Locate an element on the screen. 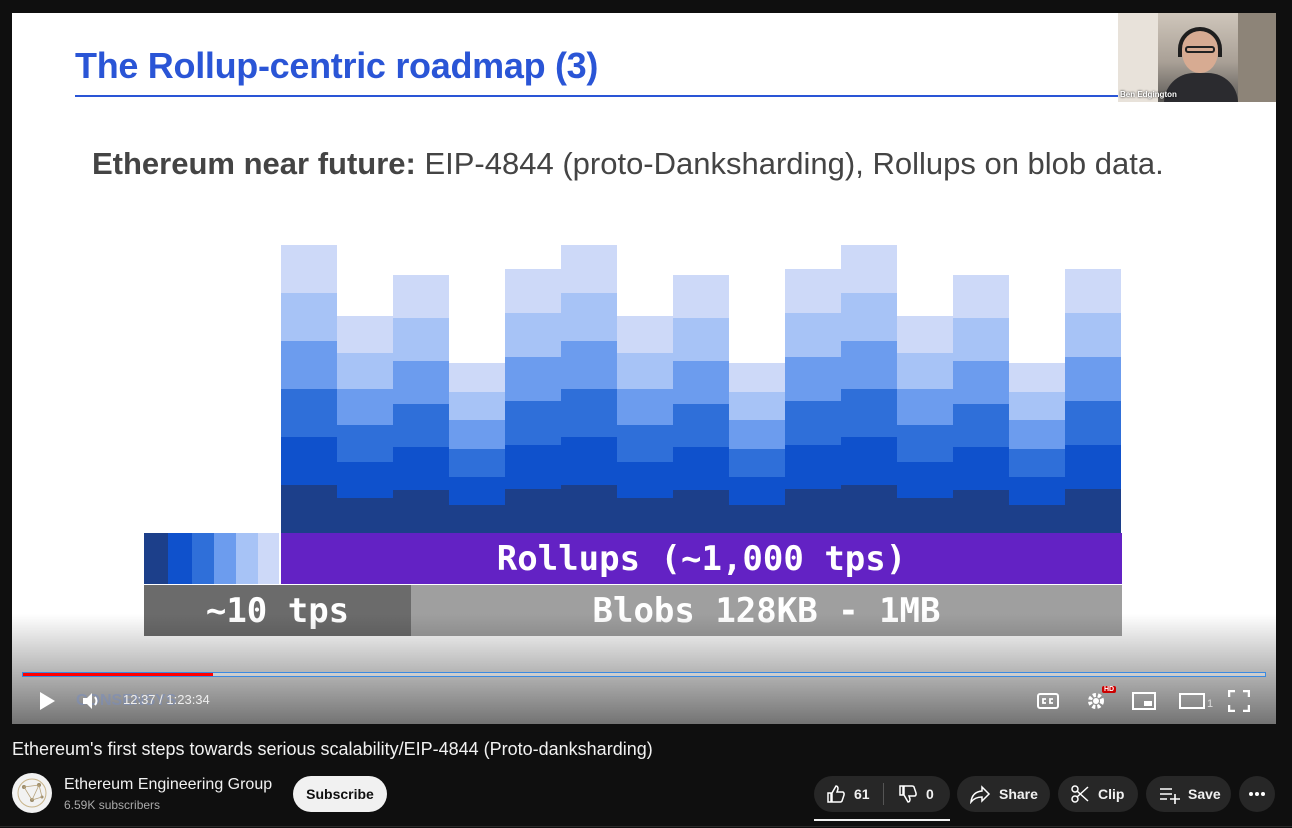  webcam-background is located at coordinates (1138, 57).